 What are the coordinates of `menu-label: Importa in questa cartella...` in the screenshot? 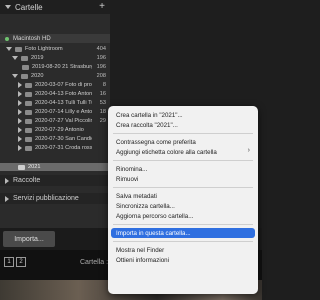 It's located at (153, 233).